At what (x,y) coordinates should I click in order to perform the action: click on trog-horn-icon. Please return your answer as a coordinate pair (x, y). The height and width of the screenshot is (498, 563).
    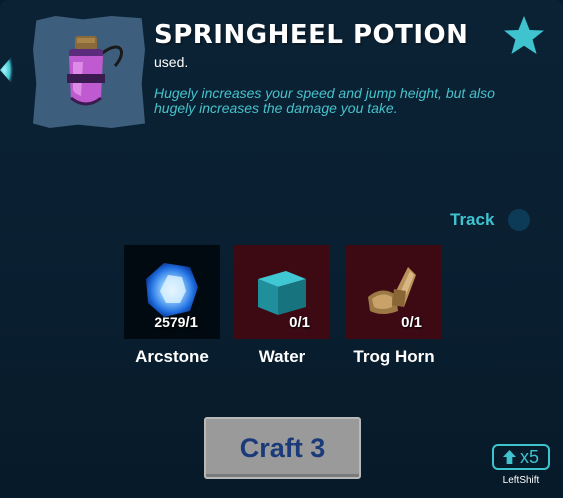
    Looking at the image, I should click on (392, 290).